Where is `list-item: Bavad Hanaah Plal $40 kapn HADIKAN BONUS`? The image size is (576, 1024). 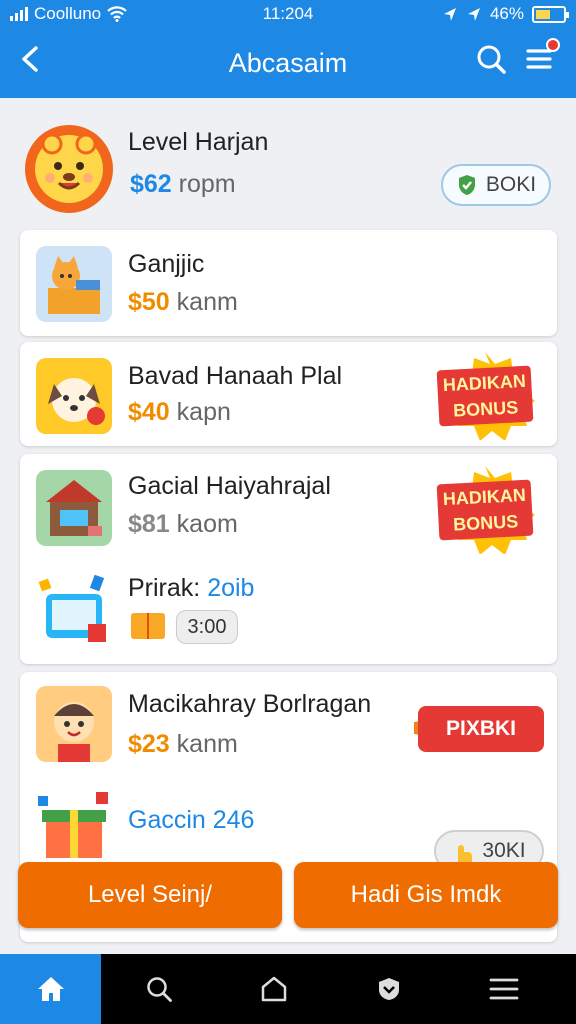
list-item: Bavad Hanaah Plal $40 kapn HADIKAN BONUS is located at coordinates (288, 394).